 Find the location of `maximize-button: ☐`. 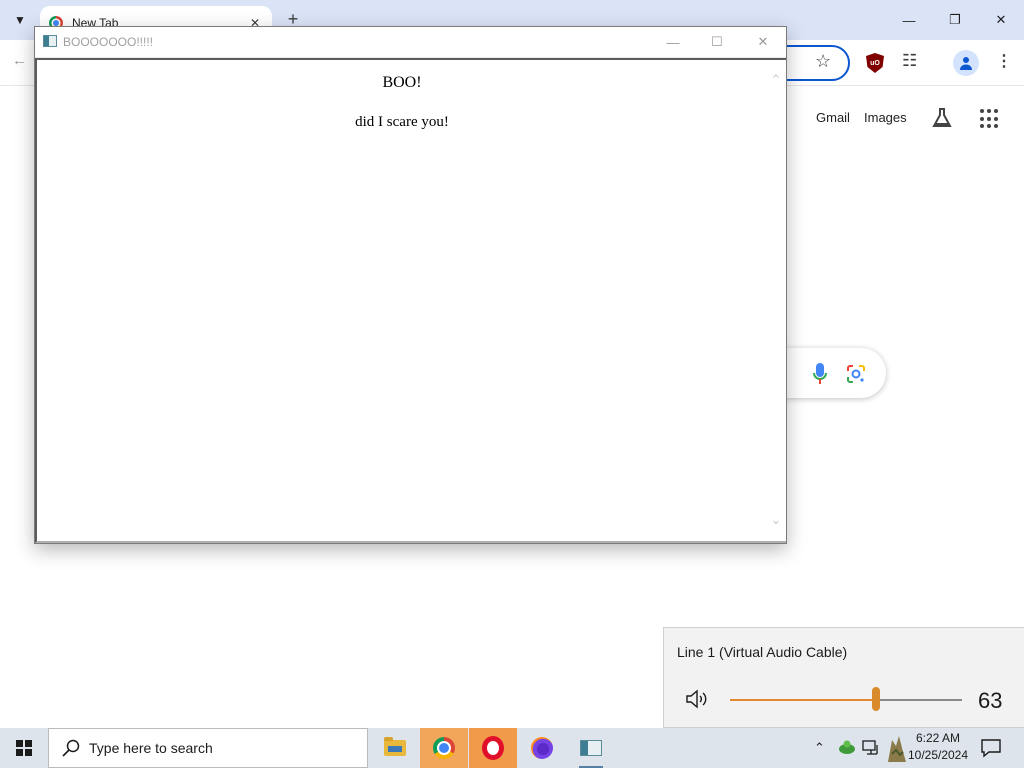

maximize-button: ☐ is located at coordinates (717, 42).